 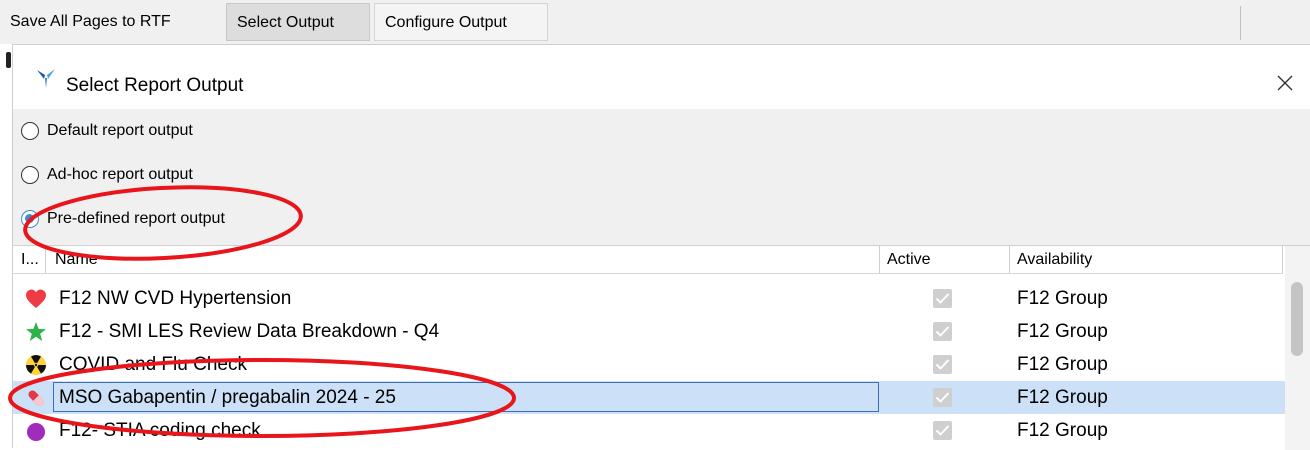 I want to click on app-logo-icon, so click(x=46, y=78).